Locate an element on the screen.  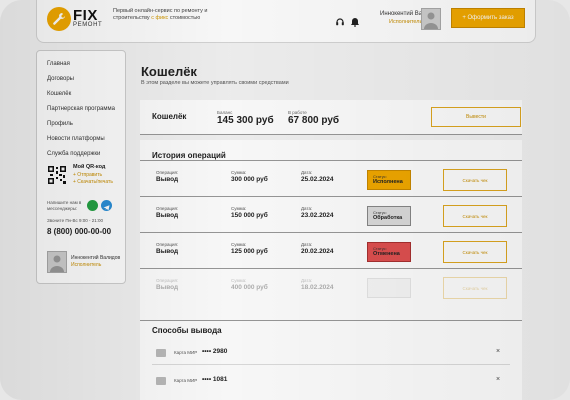
sidebar-item-news: Новости платформы is located at coordinates (76, 139).